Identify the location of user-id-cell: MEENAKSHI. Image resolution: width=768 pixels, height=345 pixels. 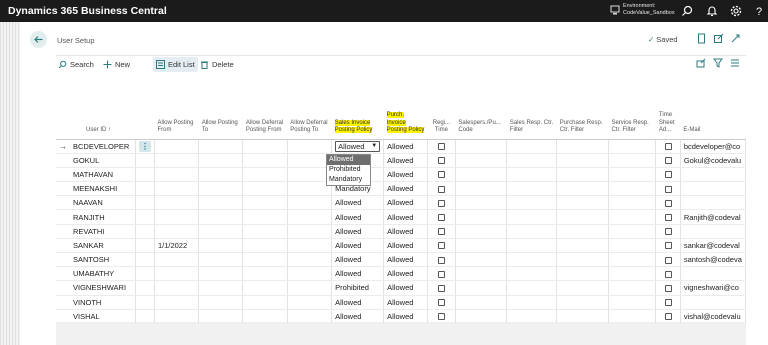
(103, 189).